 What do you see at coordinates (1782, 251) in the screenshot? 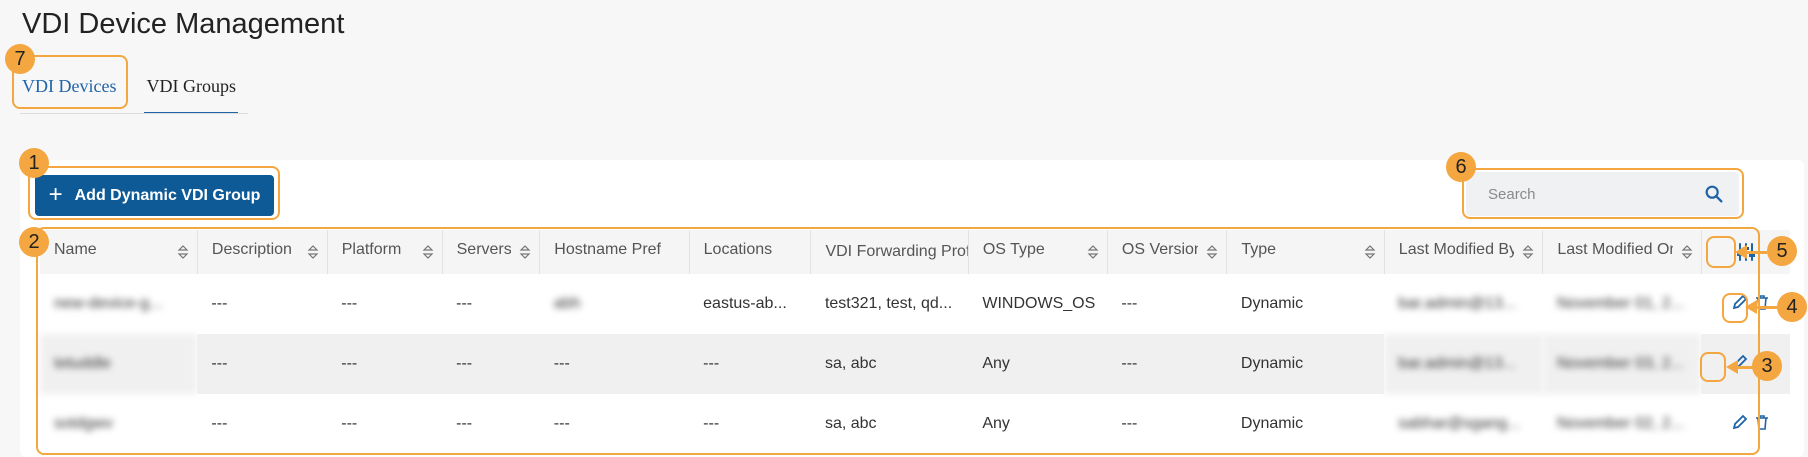
I see `callout-badge-5: 5` at bounding box center [1782, 251].